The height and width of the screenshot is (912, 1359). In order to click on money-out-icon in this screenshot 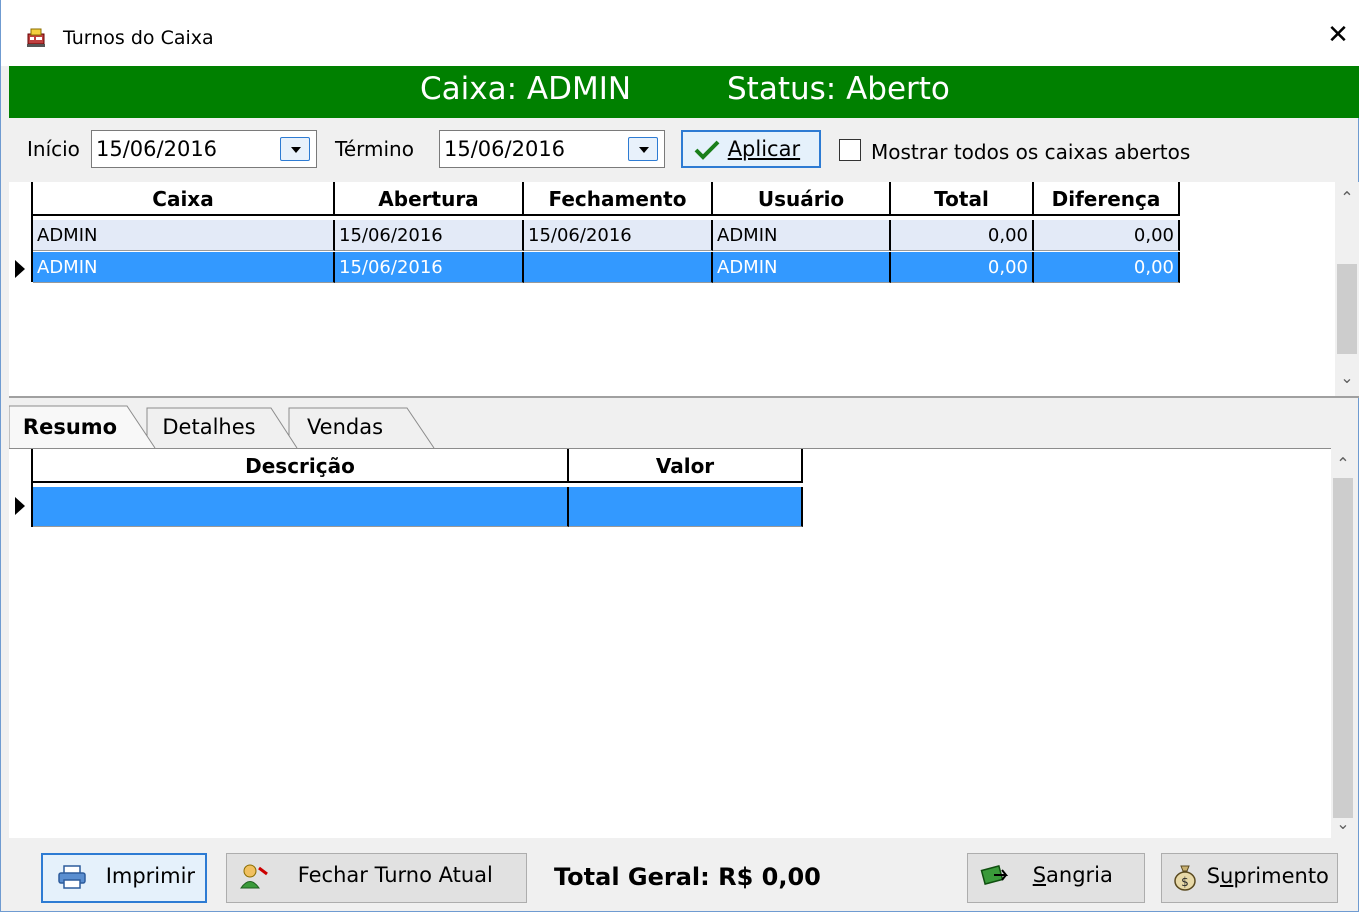, I will do `click(994, 875)`.